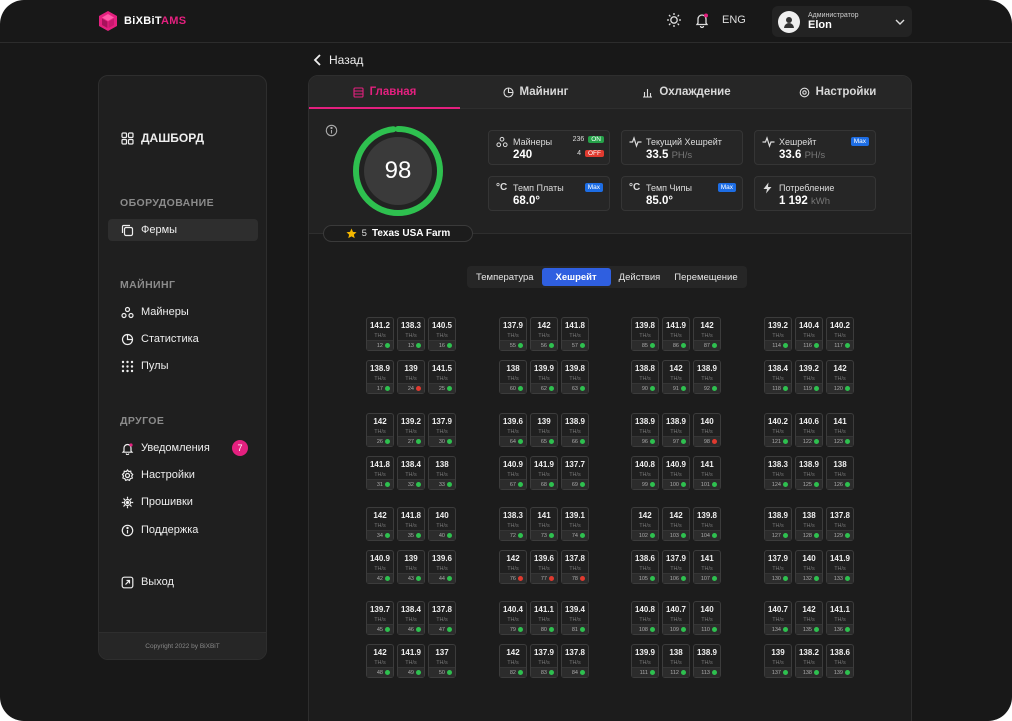 This screenshot has width=1012, height=721. Describe the element at coordinates (411, 377) in the screenshot. I see `miner-cell: 139 TH/s 24` at that location.